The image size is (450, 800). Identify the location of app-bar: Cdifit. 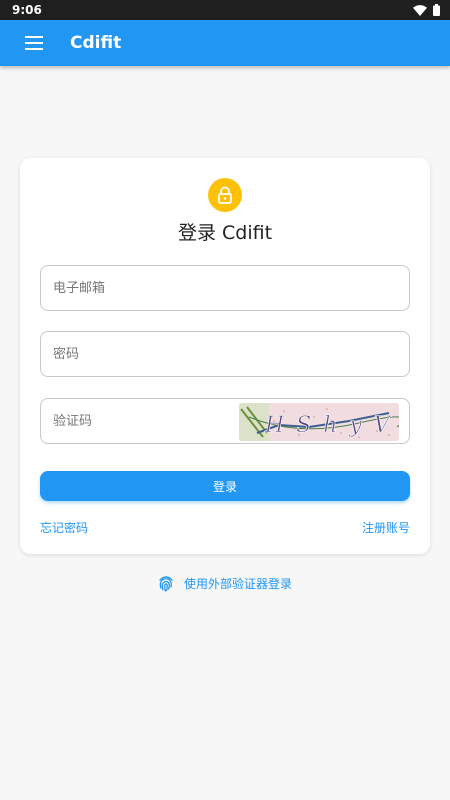
(225, 43).